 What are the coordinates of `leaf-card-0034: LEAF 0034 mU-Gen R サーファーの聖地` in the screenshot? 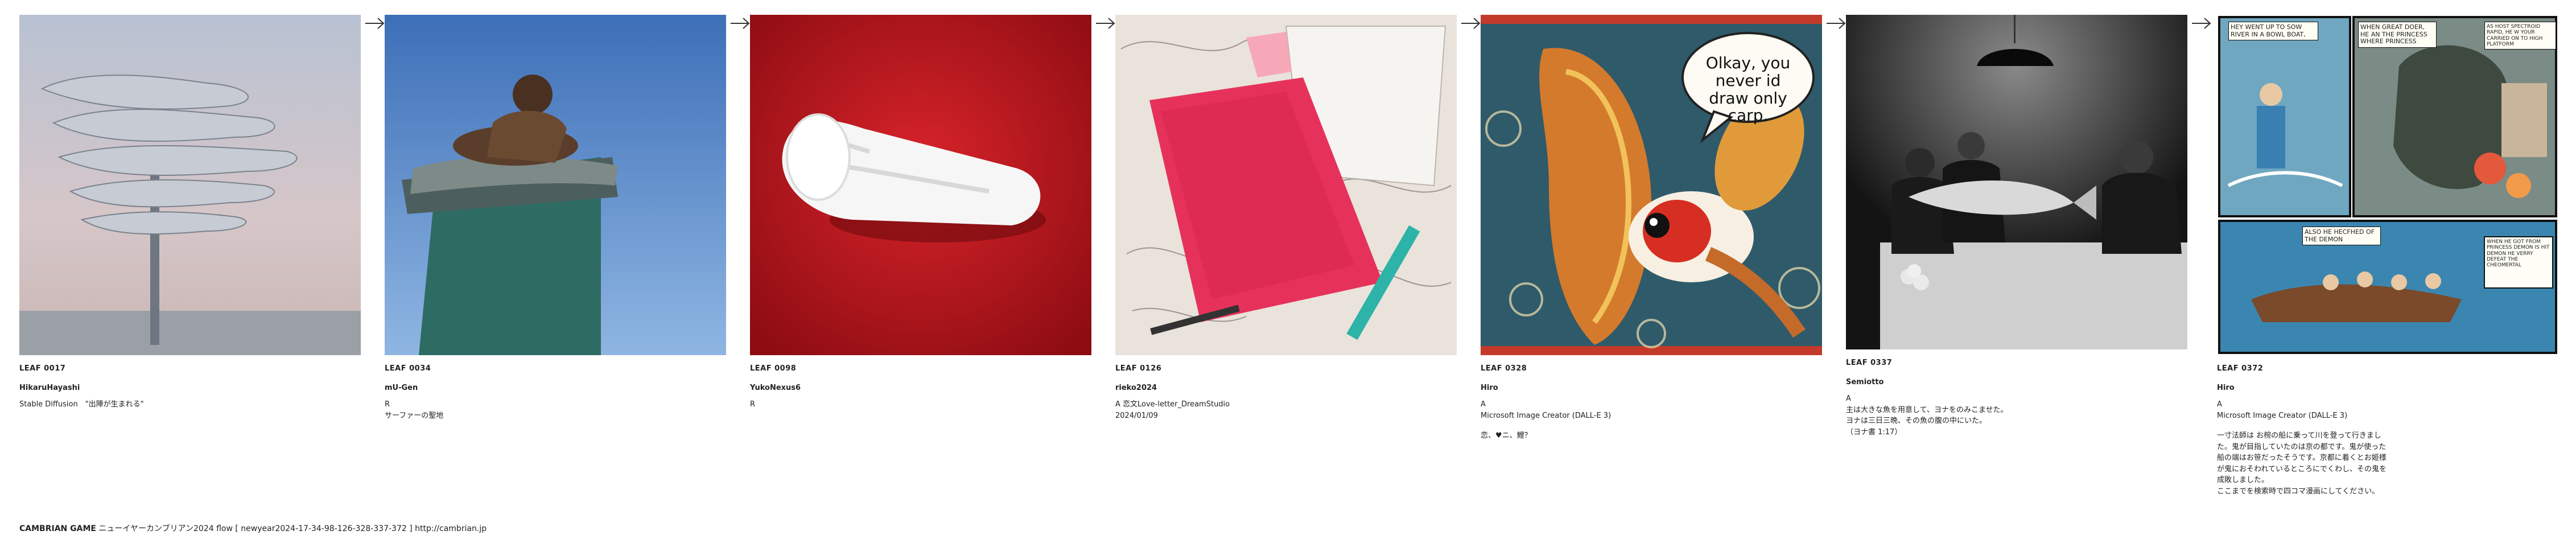 It's located at (555, 218).